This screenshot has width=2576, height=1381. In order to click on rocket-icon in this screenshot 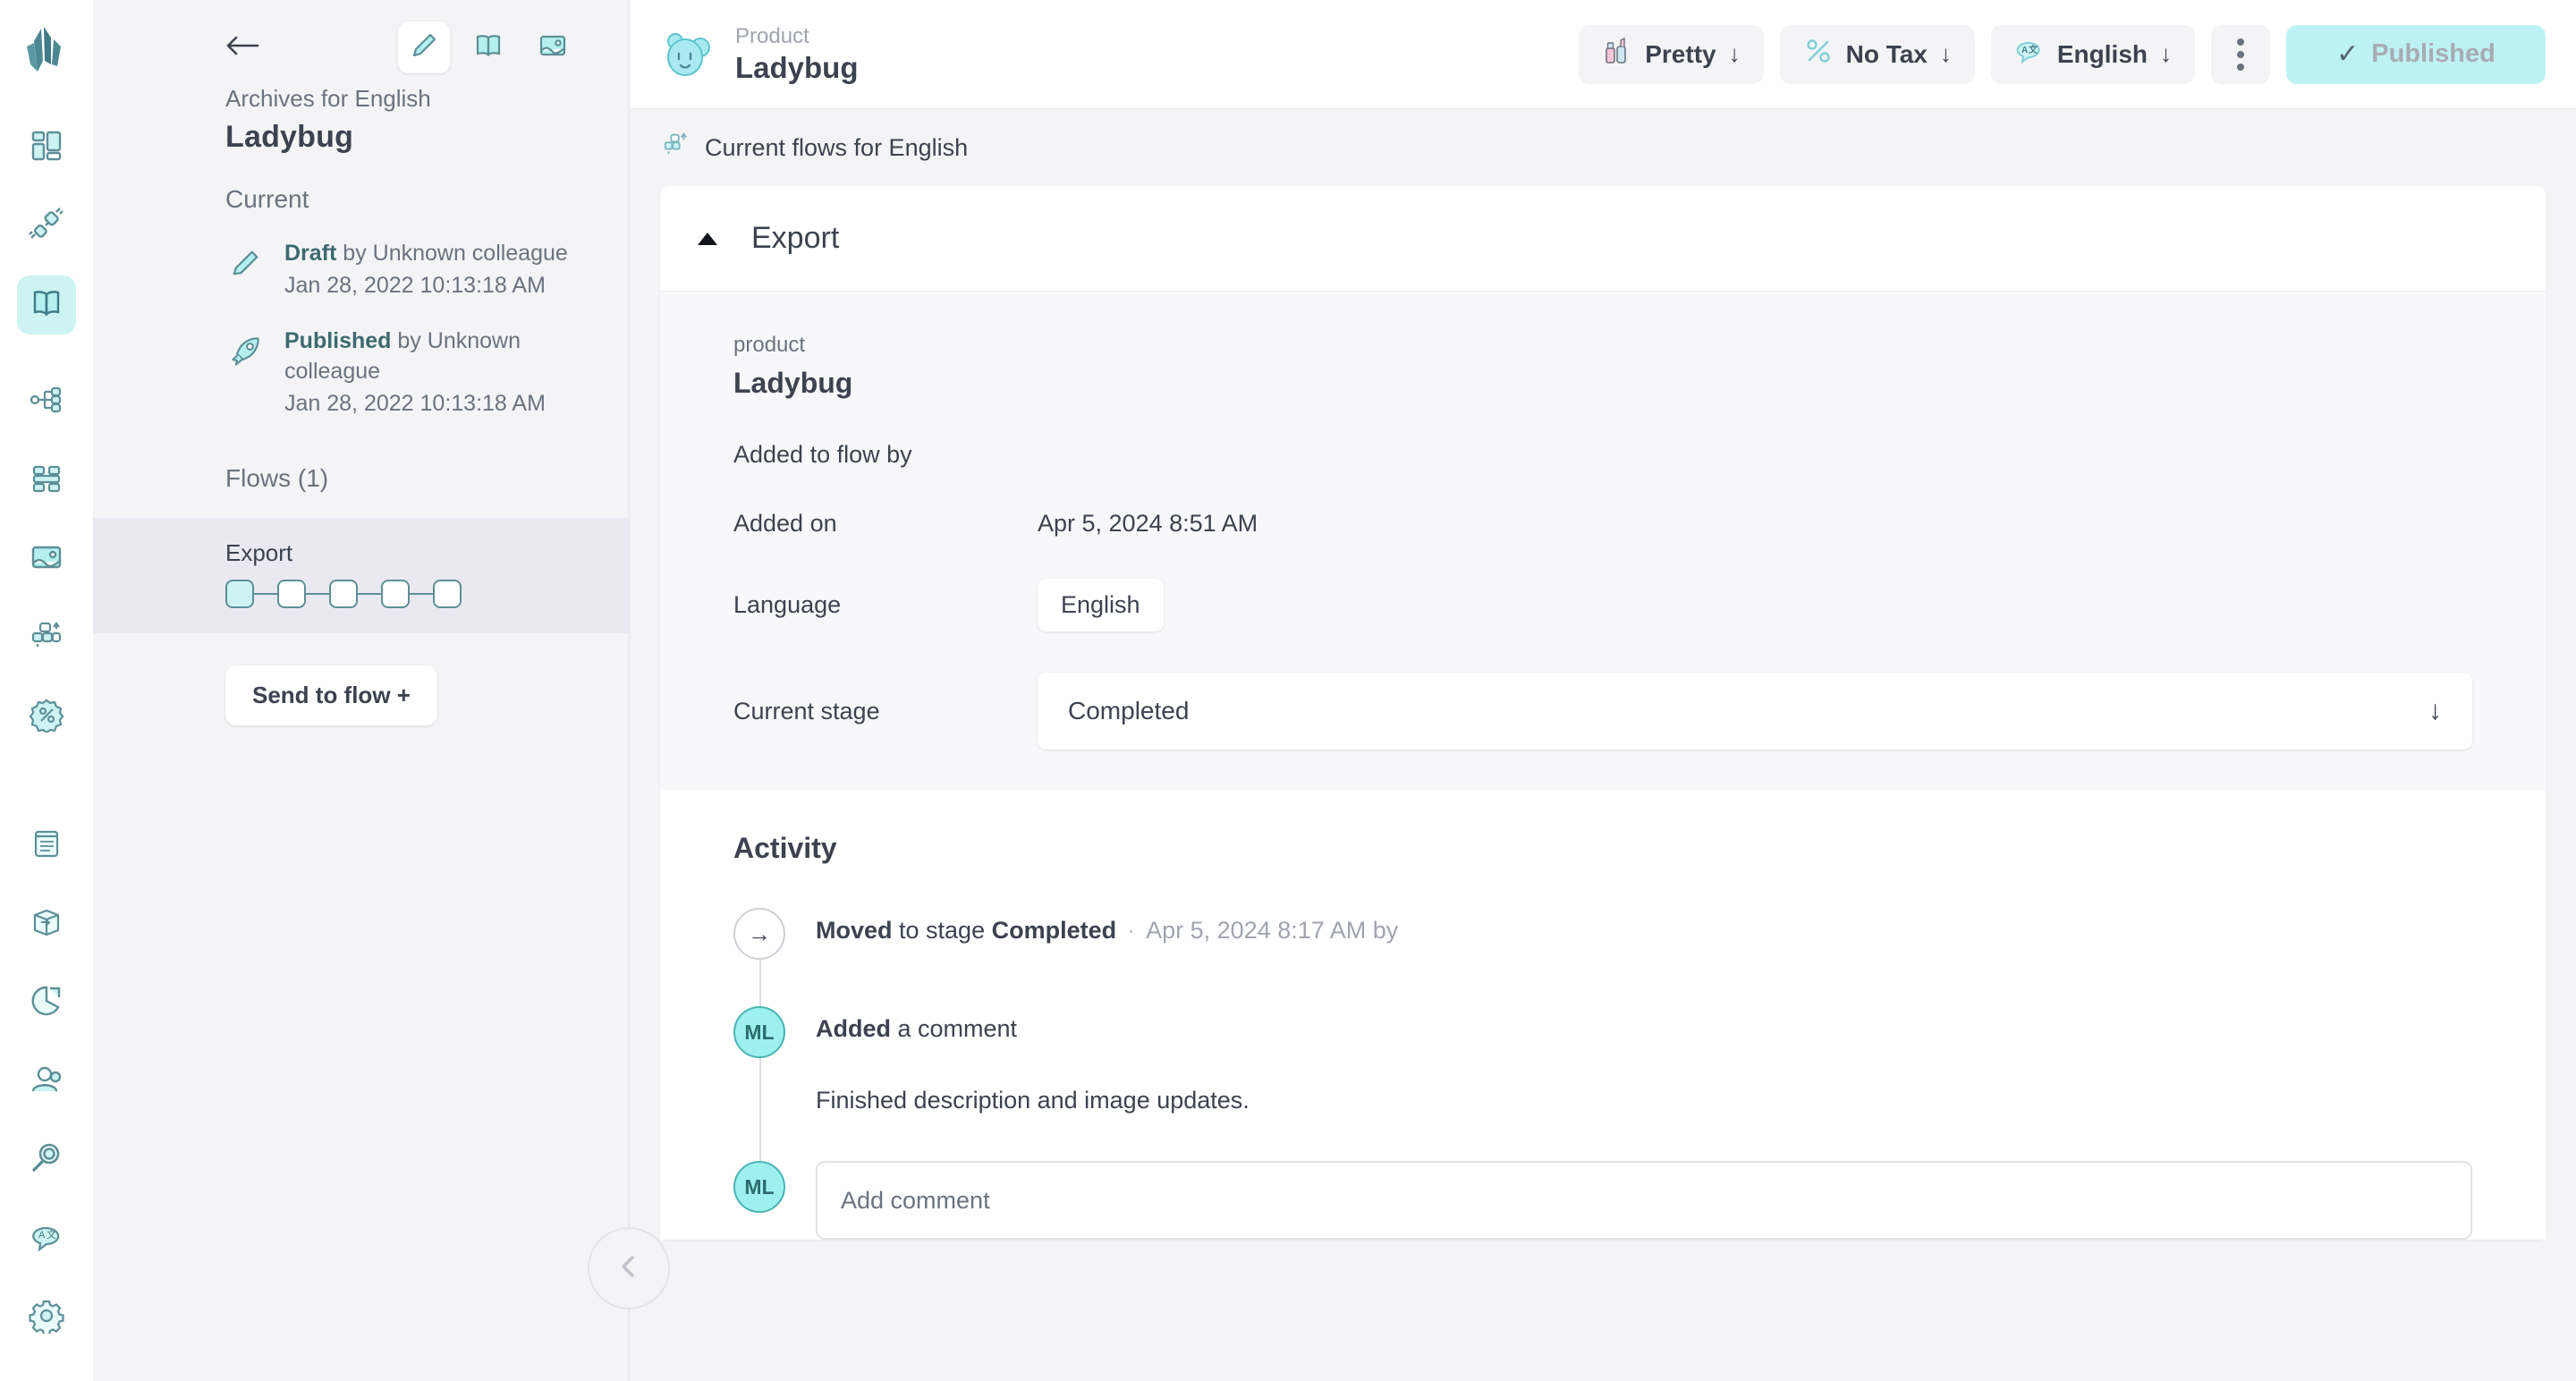, I will do `click(246, 351)`.